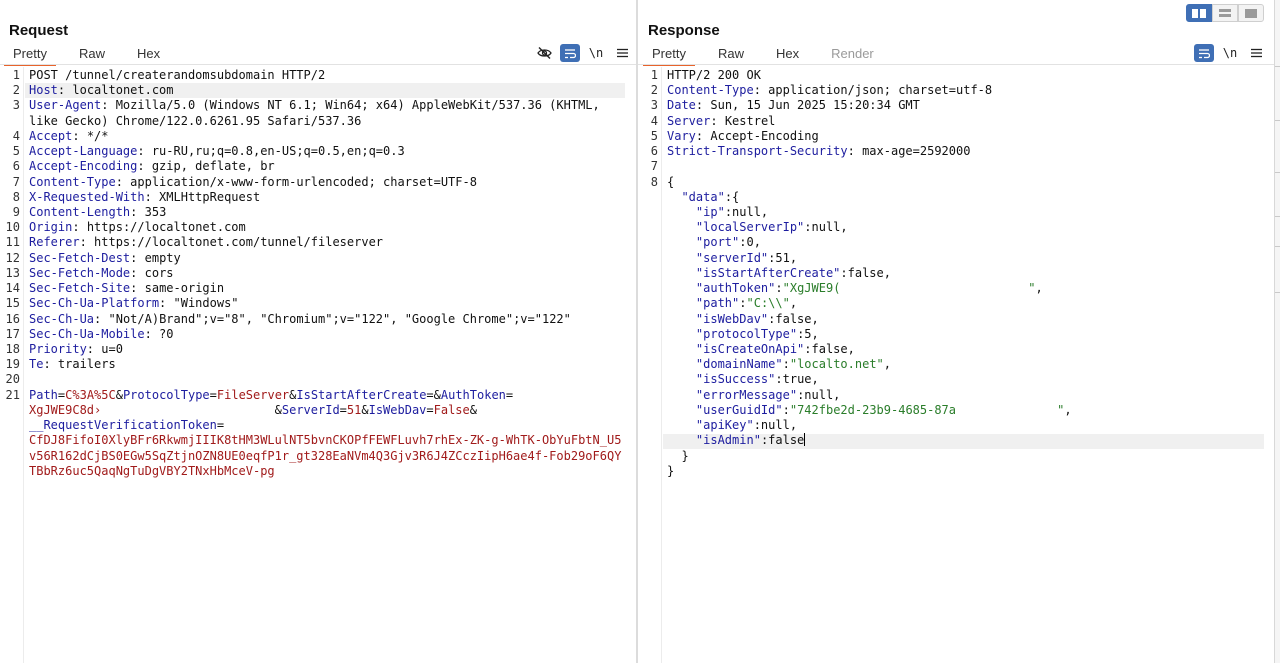 The width and height of the screenshot is (1280, 663). What do you see at coordinates (76, 349) in the screenshot?
I see `header-line: Priority: u=0` at bounding box center [76, 349].